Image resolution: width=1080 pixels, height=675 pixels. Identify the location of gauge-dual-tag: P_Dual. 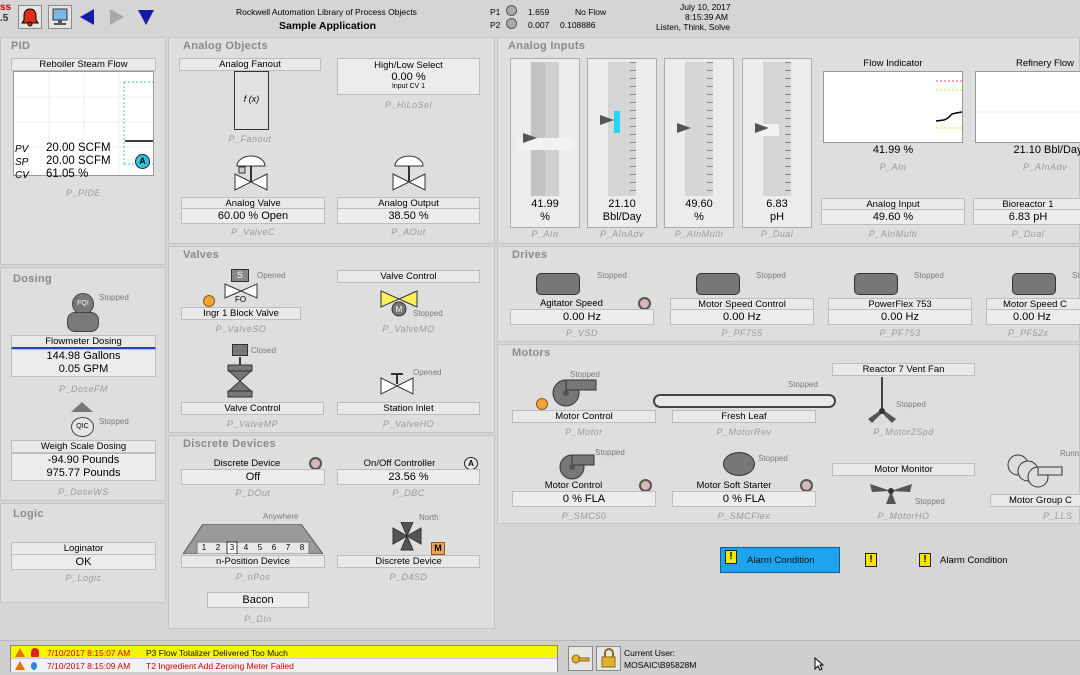
(777, 234).